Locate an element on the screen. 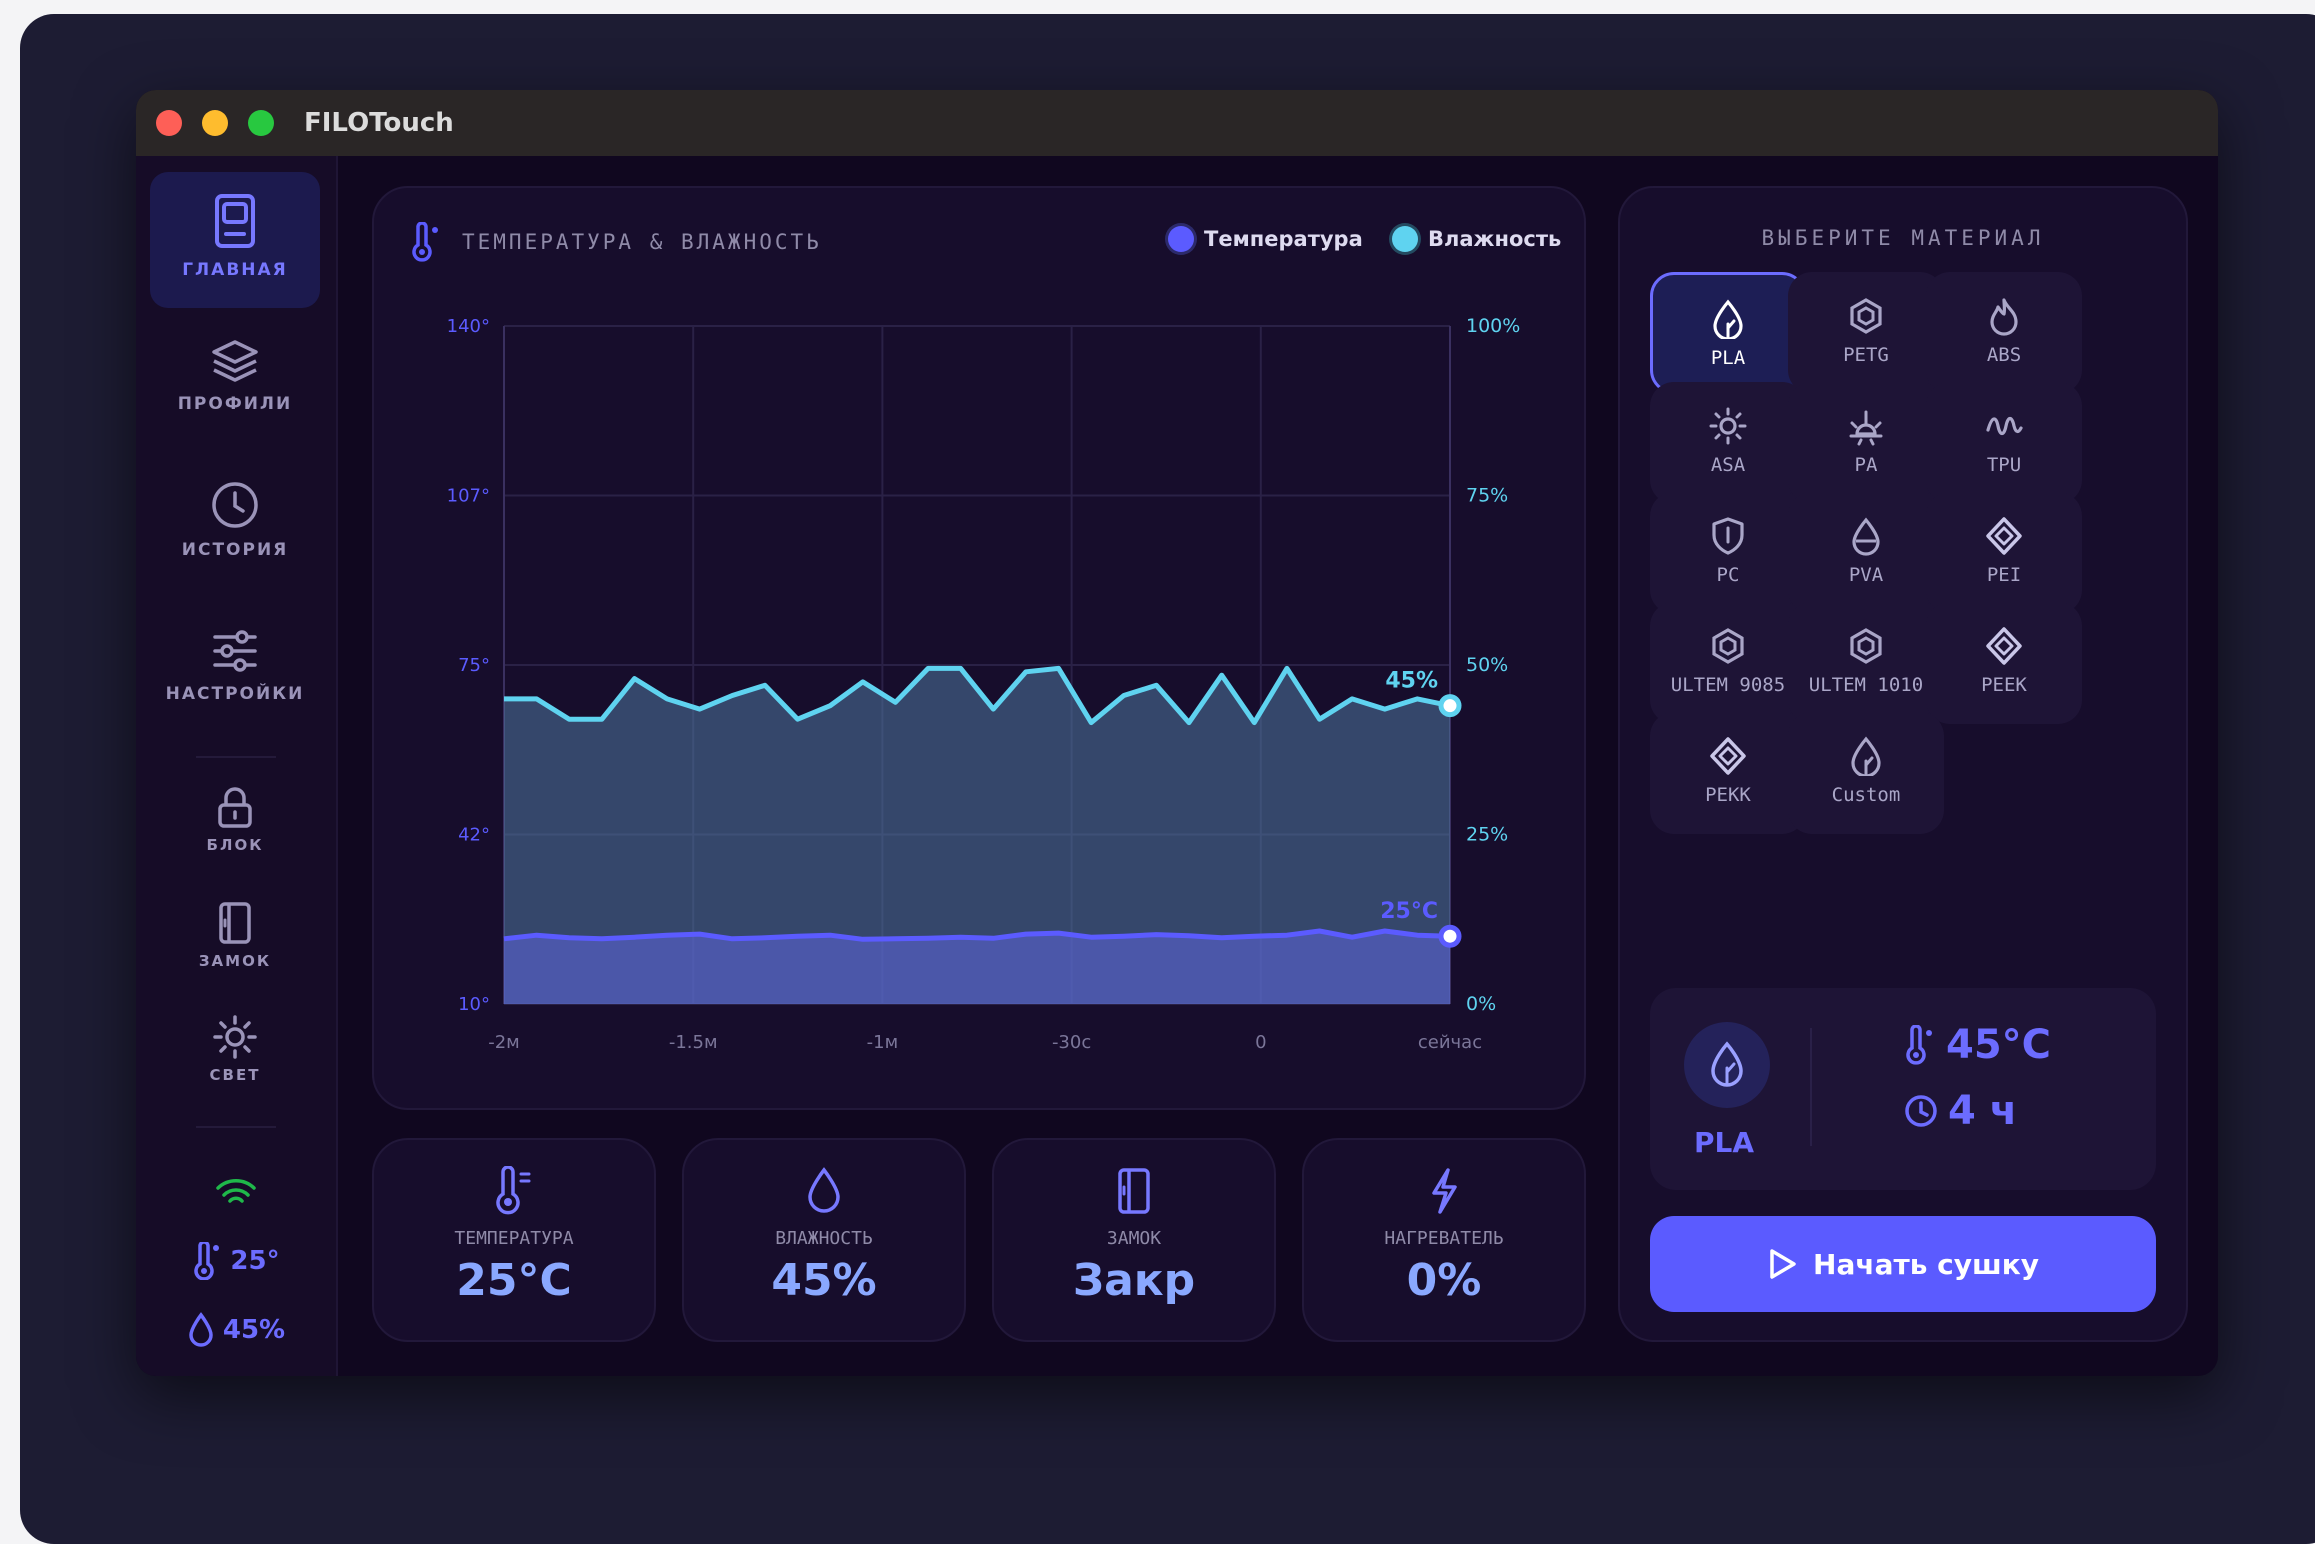 This screenshot has width=2315, height=1544. sidebar-control-label: БЛОК is located at coordinates (235, 845).